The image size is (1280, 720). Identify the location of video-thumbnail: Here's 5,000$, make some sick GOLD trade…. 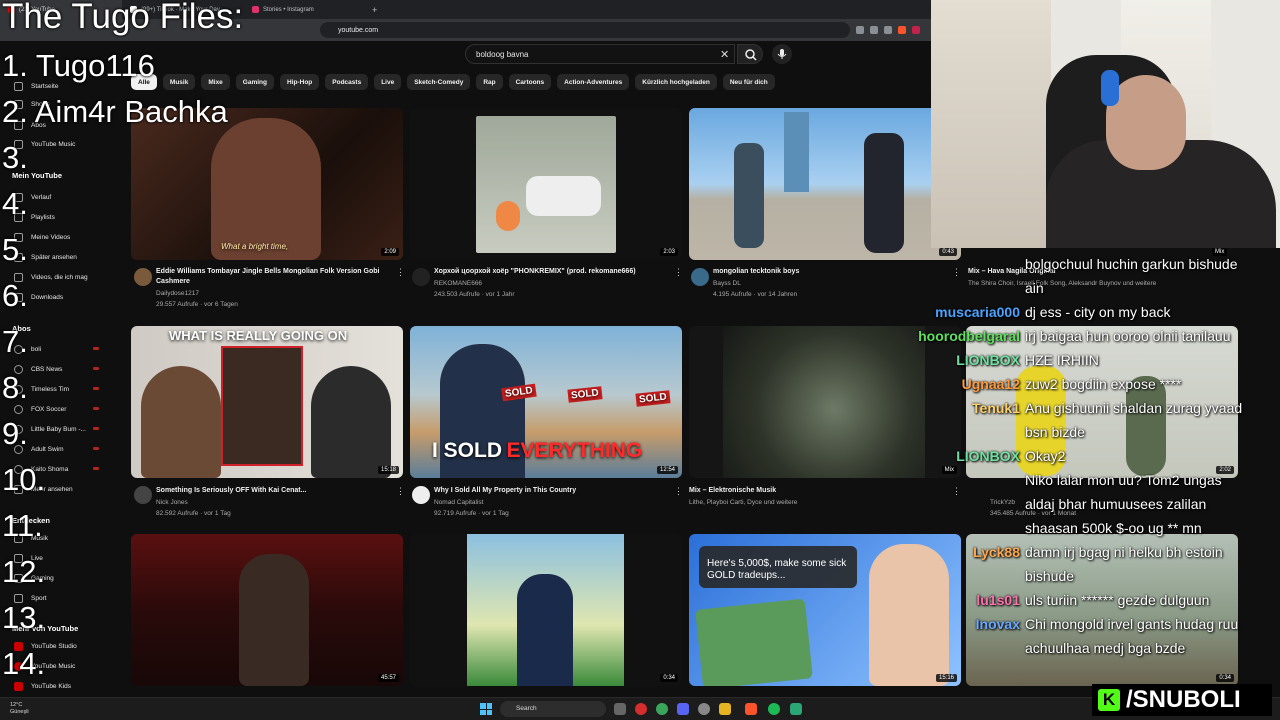
(825, 610).